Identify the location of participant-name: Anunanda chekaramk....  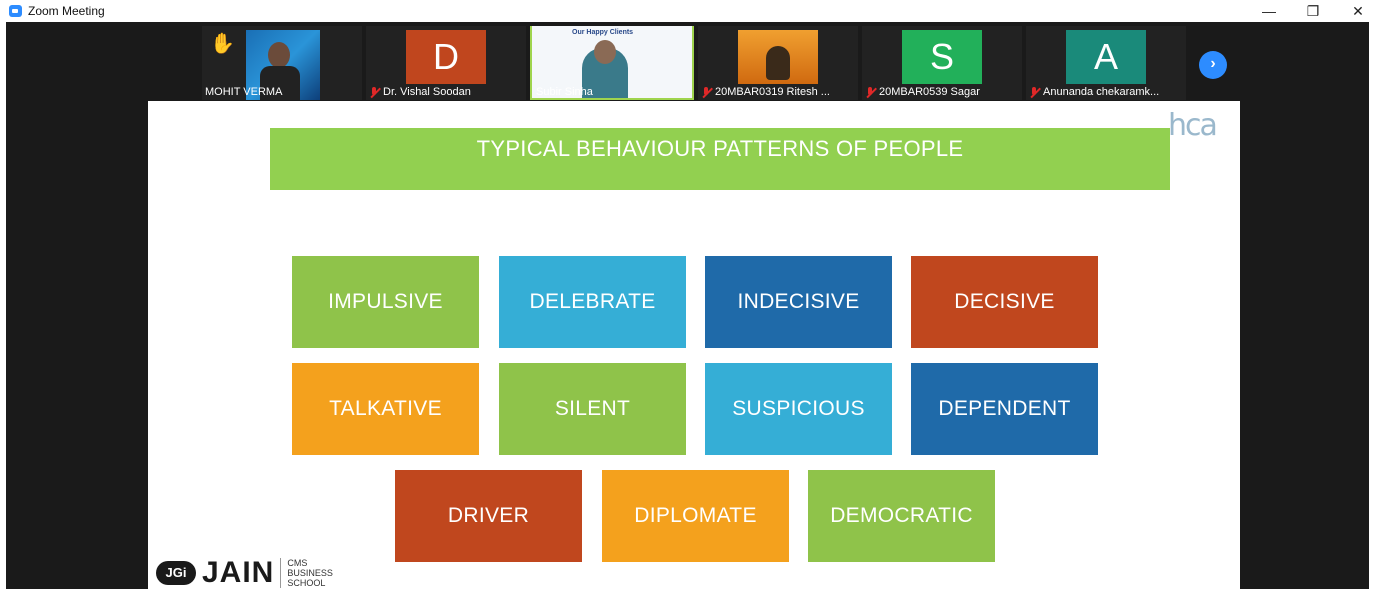
(1094, 92).